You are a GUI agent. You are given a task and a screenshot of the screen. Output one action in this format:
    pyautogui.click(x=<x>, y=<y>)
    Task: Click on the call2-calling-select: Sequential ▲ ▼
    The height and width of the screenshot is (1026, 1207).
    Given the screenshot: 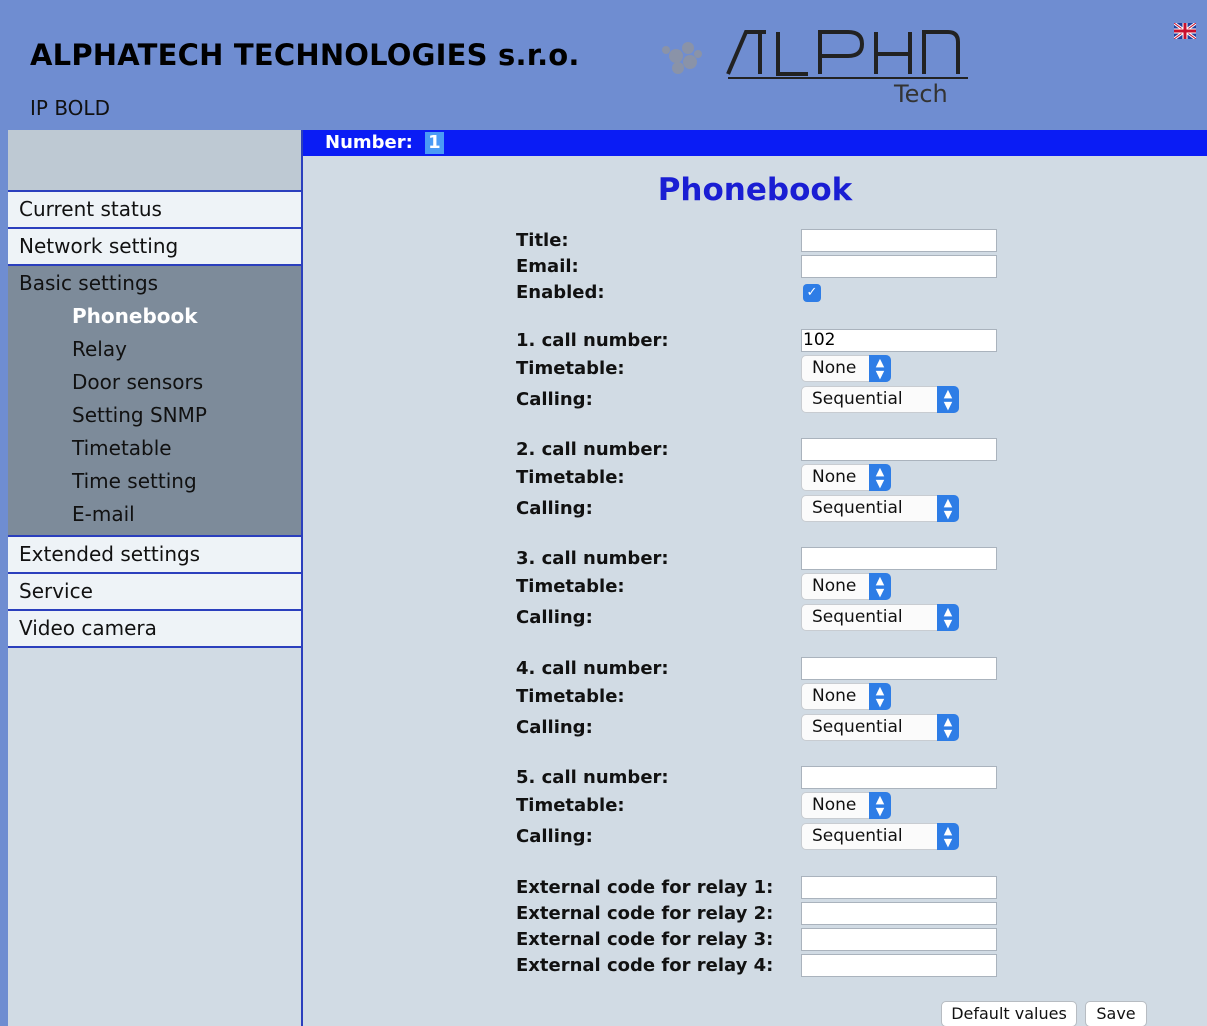 What is the action you would take?
    pyautogui.click(x=880, y=508)
    